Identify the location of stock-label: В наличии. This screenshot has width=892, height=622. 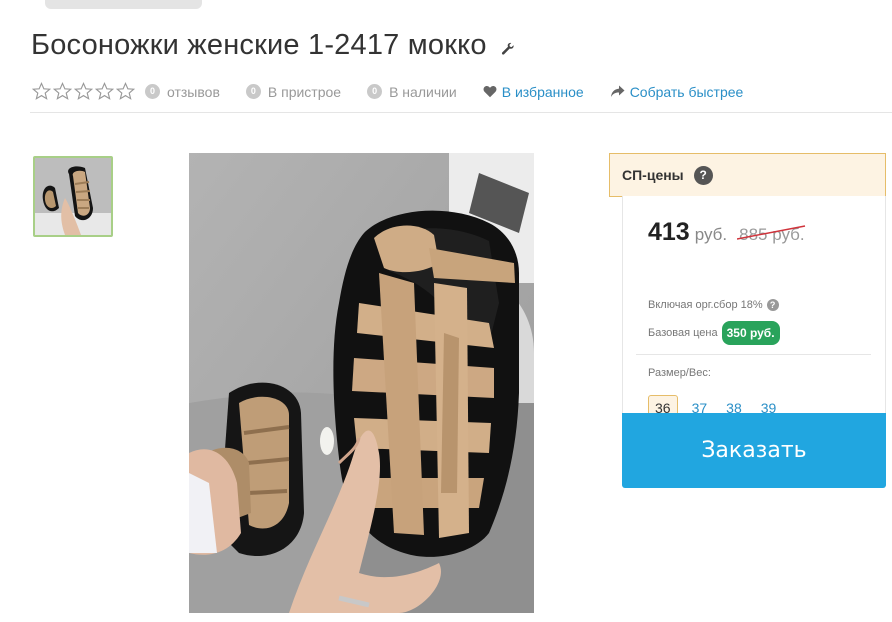
(423, 91).